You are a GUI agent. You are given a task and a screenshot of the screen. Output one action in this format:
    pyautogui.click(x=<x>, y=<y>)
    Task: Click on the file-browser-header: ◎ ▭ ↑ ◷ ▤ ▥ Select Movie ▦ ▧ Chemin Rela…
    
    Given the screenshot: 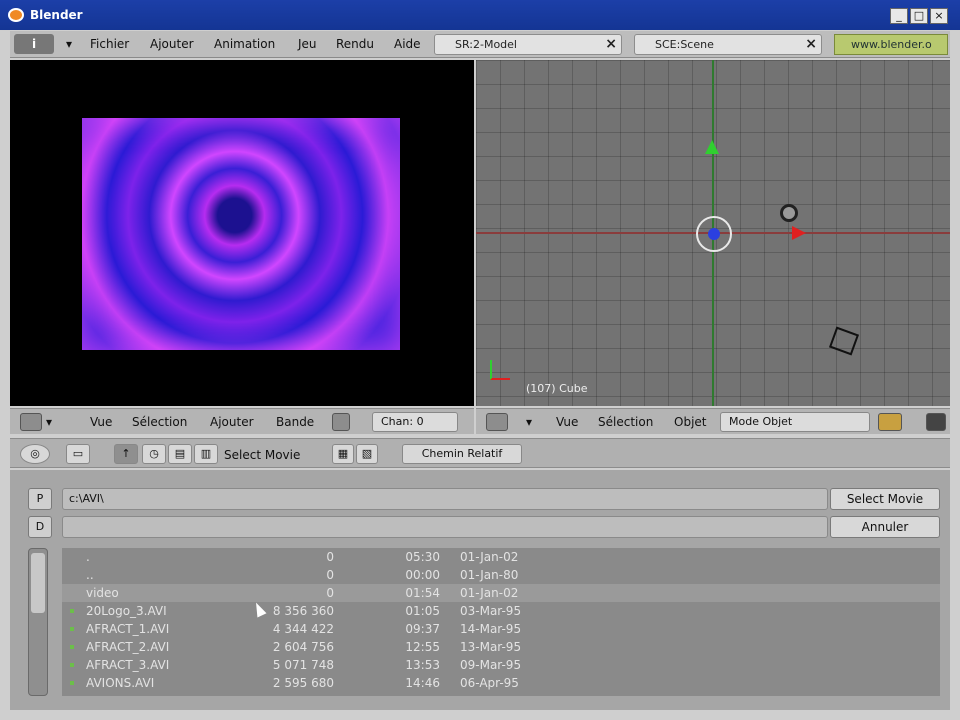 What is the action you would take?
    pyautogui.click(x=480, y=453)
    